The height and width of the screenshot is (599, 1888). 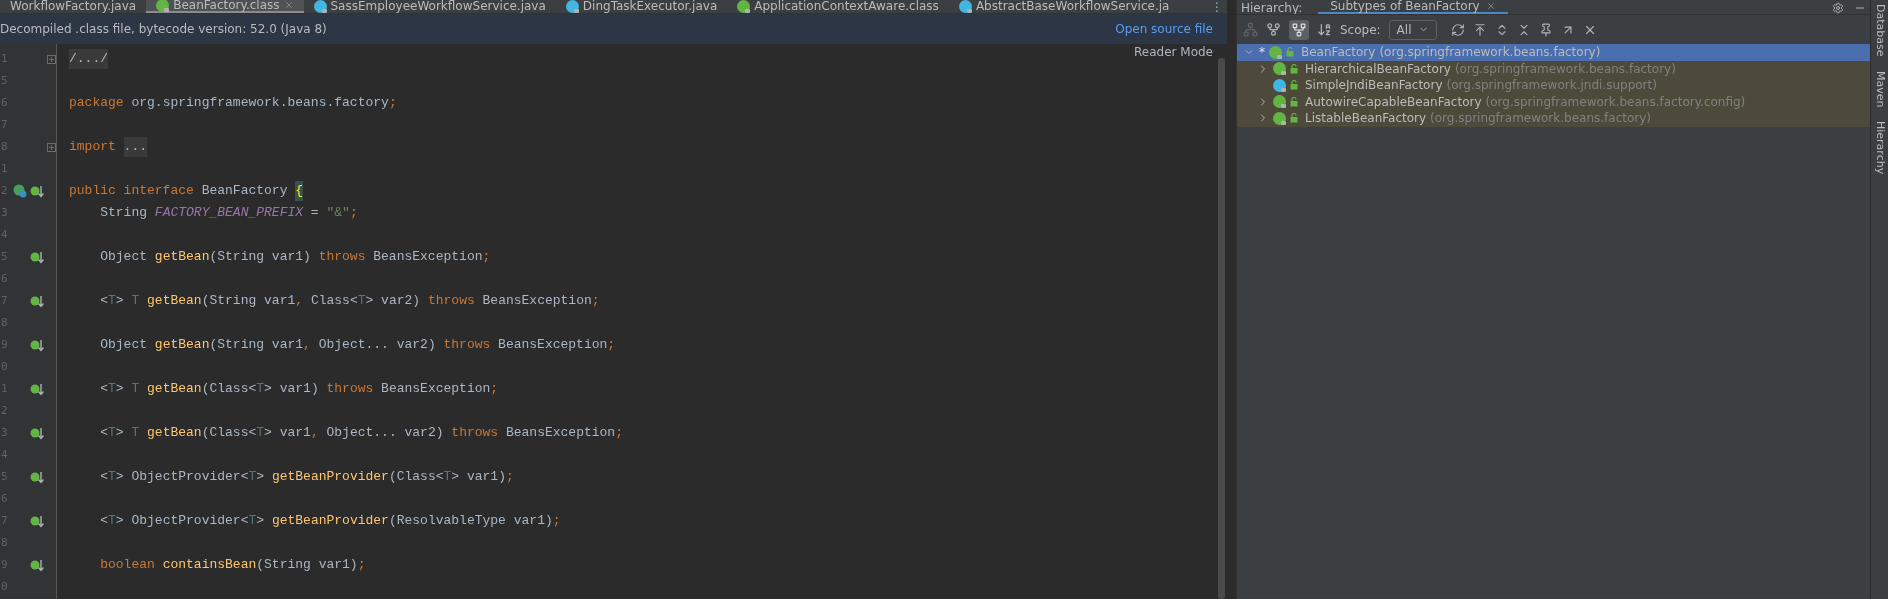 I want to click on code-line: public interface BeanFactory {, so click(x=186, y=191).